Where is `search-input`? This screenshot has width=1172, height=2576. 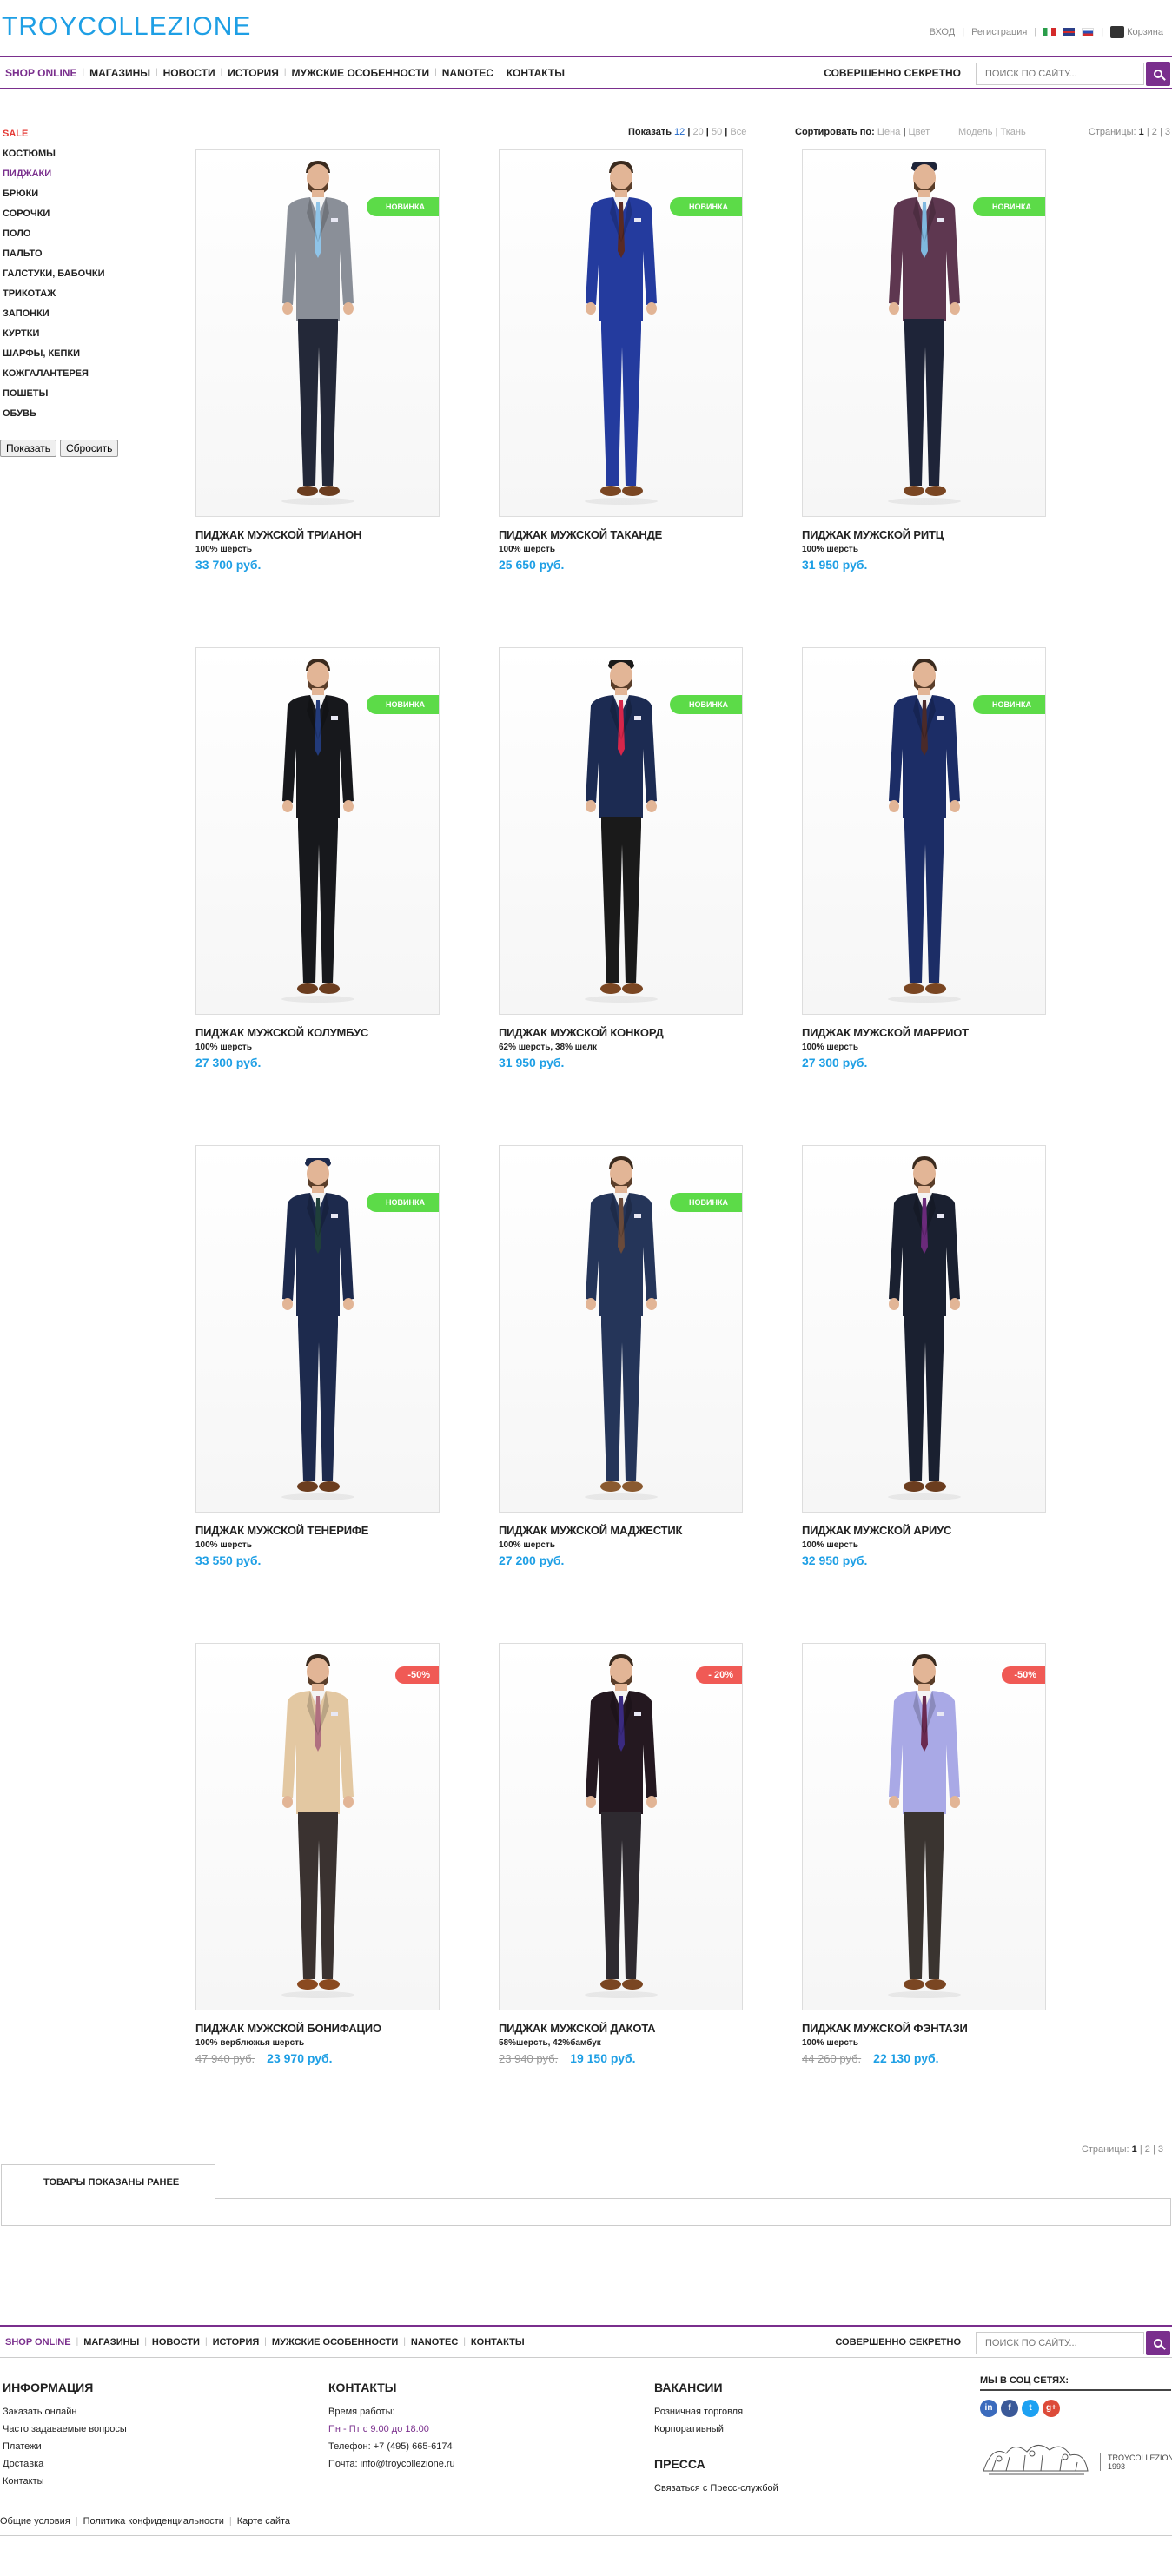 search-input is located at coordinates (1060, 74).